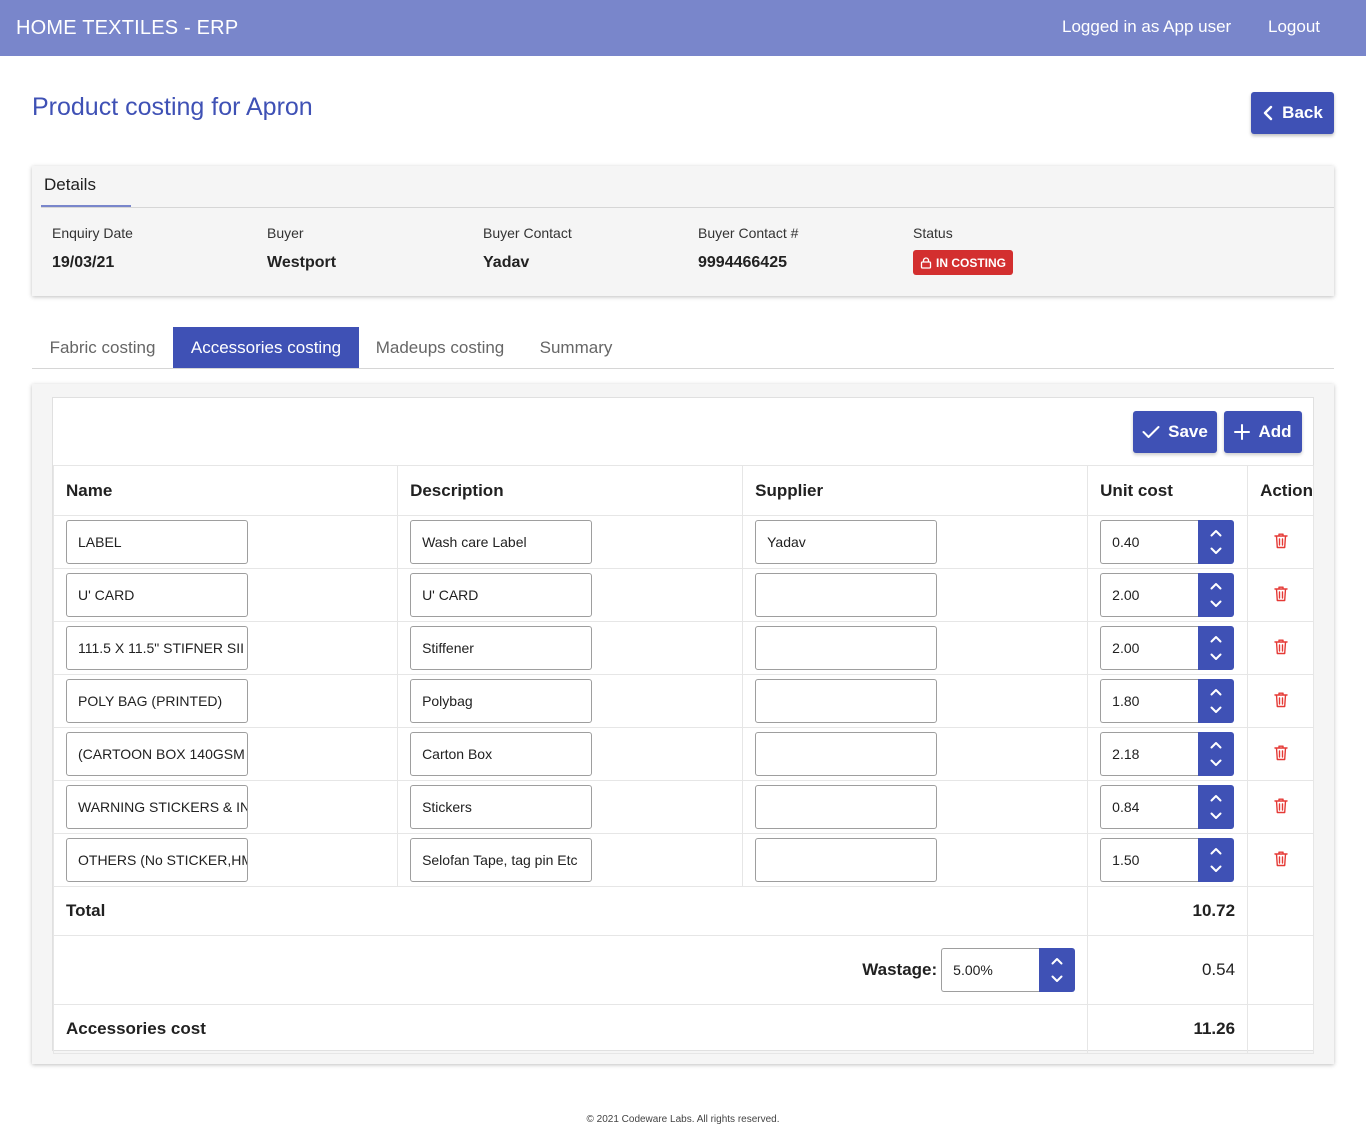 The image size is (1366, 1143). I want to click on item-description-input: Wash care Label, so click(501, 542).